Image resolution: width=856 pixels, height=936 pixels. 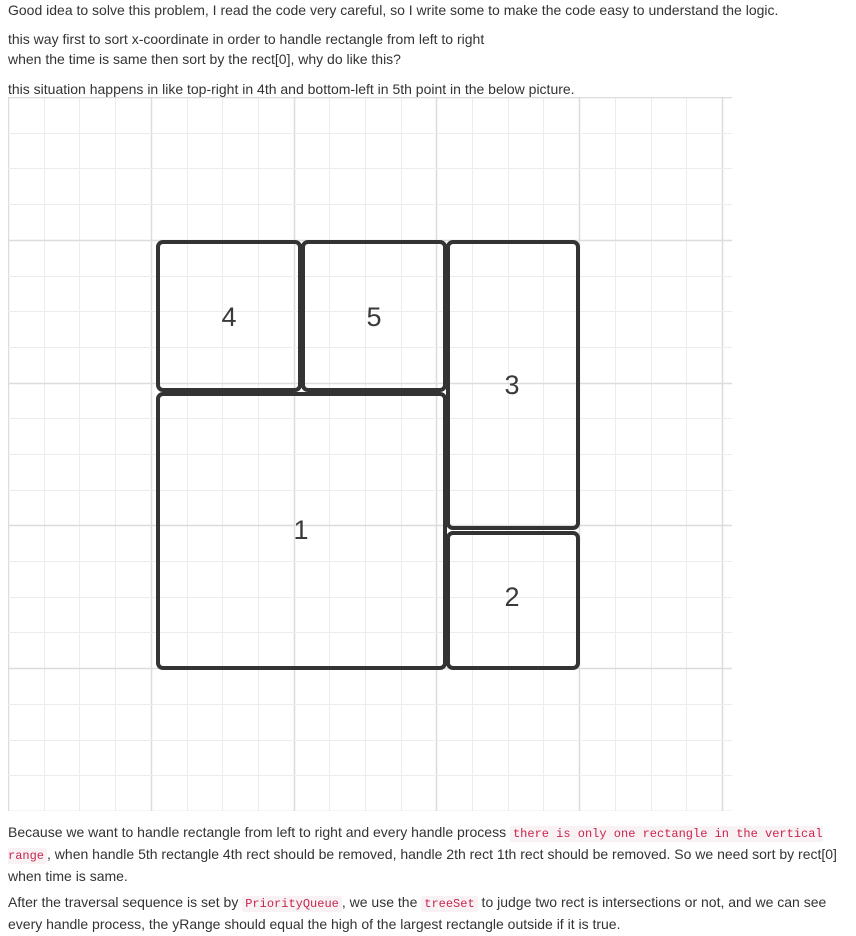 I want to click on rectangle-4-label: 4, so click(x=228, y=317).